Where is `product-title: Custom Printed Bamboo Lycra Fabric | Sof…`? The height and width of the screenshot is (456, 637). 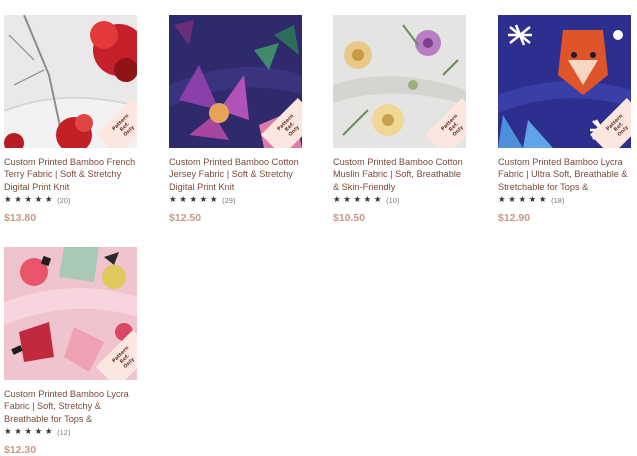 product-title: Custom Printed Bamboo Lycra Fabric | Sof… is located at coordinates (70, 406).